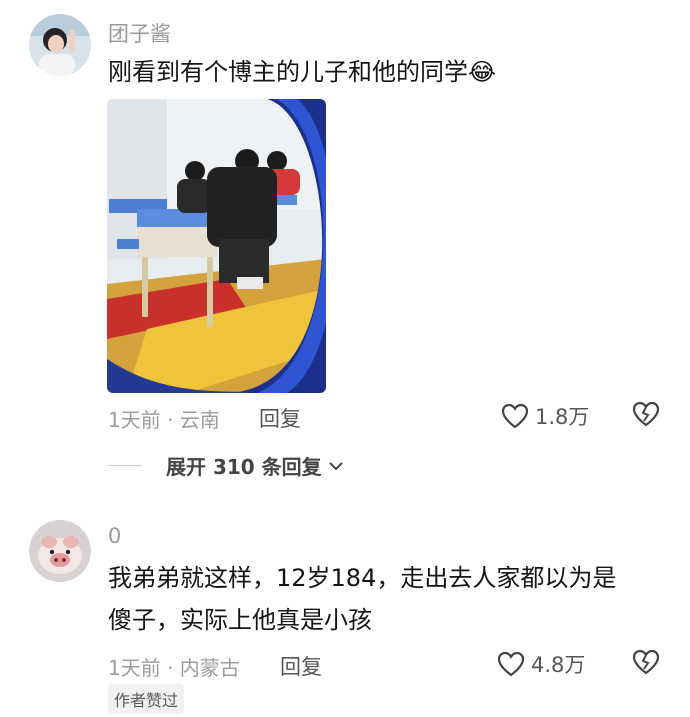 This screenshot has height=717, width=690. Describe the element at coordinates (562, 417) in the screenshot. I see `like-count: 1.8万` at that location.